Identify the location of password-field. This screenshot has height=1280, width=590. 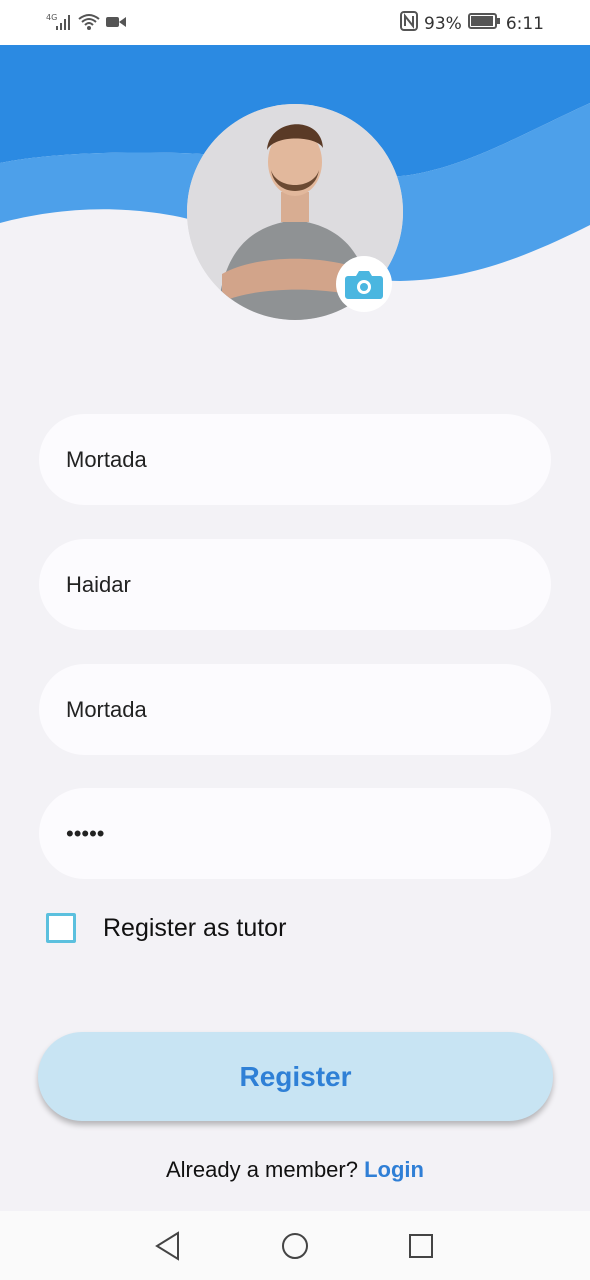
(295, 833).